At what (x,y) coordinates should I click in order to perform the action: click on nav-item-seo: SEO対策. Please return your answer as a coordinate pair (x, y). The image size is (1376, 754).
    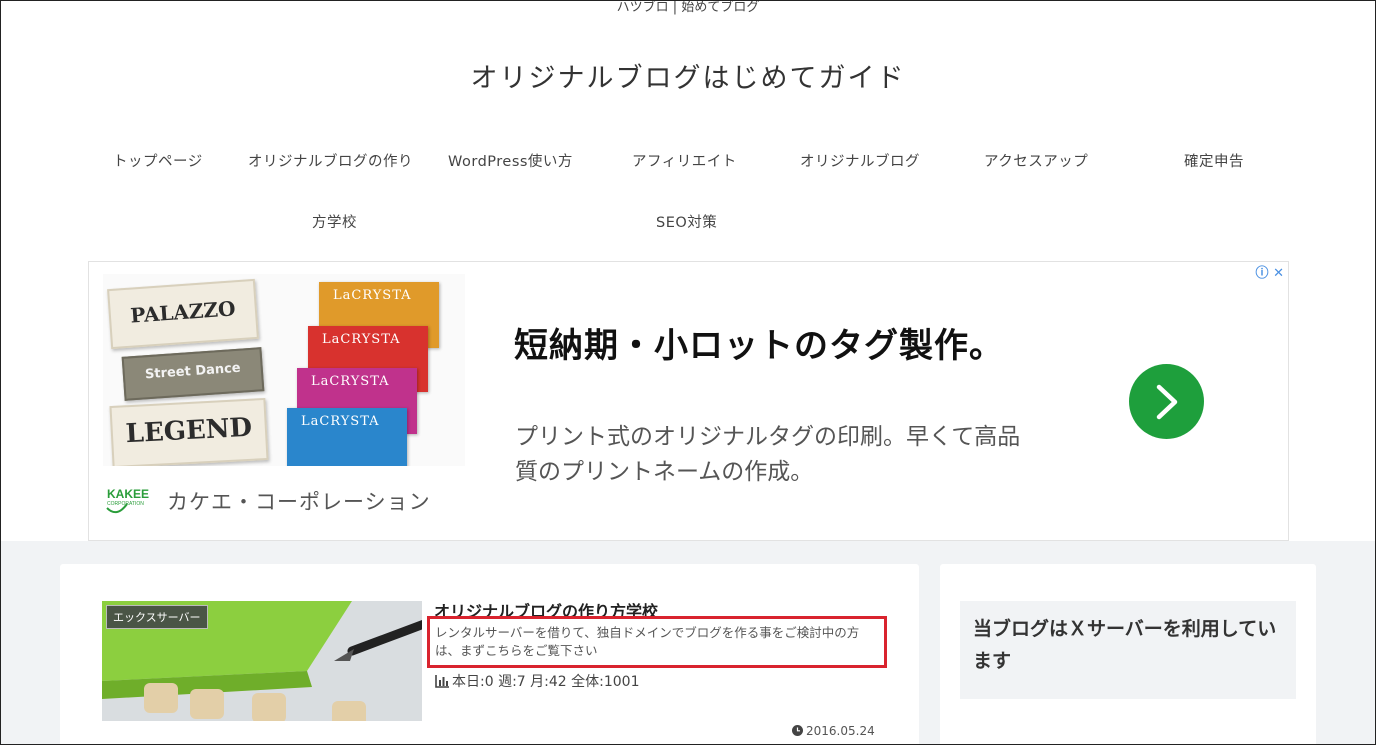
    Looking at the image, I should click on (686, 221).